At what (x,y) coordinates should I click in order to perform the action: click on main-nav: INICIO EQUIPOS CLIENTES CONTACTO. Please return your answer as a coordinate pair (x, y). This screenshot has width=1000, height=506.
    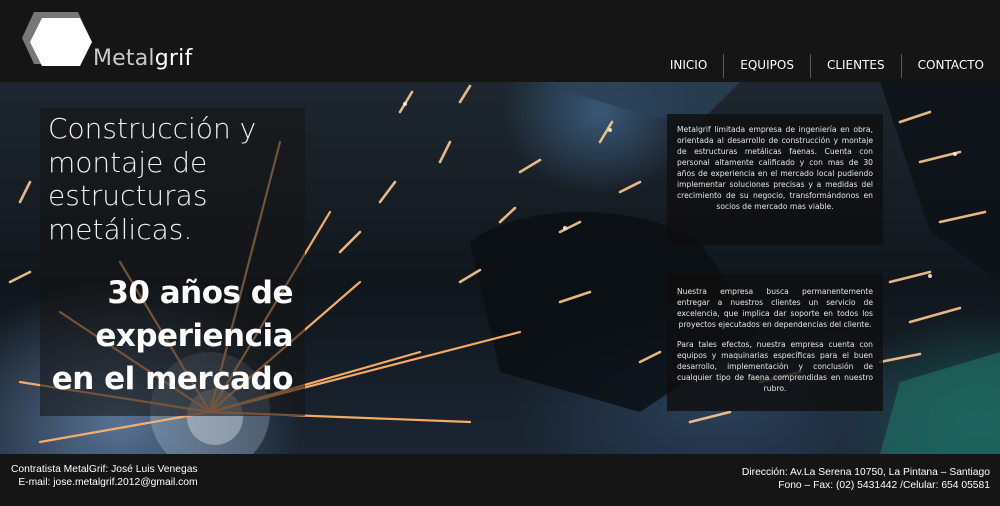
    Looking at the image, I should click on (827, 66).